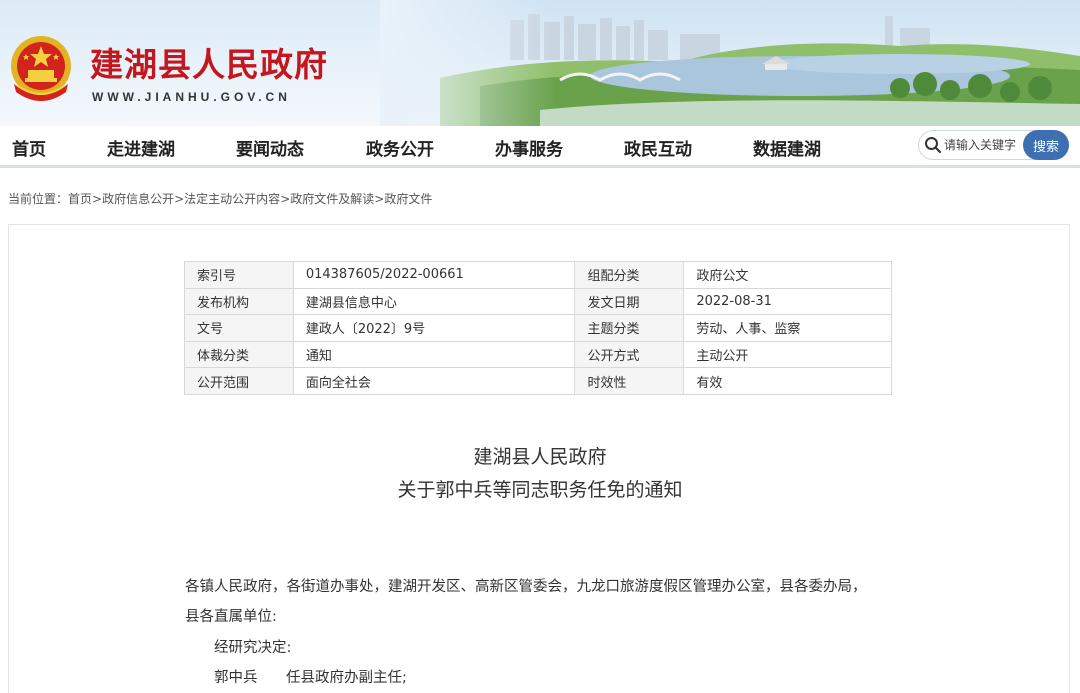  What do you see at coordinates (434, 354) in the screenshot?
I see `meta-value: 通知` at bounding box center [434, 354].